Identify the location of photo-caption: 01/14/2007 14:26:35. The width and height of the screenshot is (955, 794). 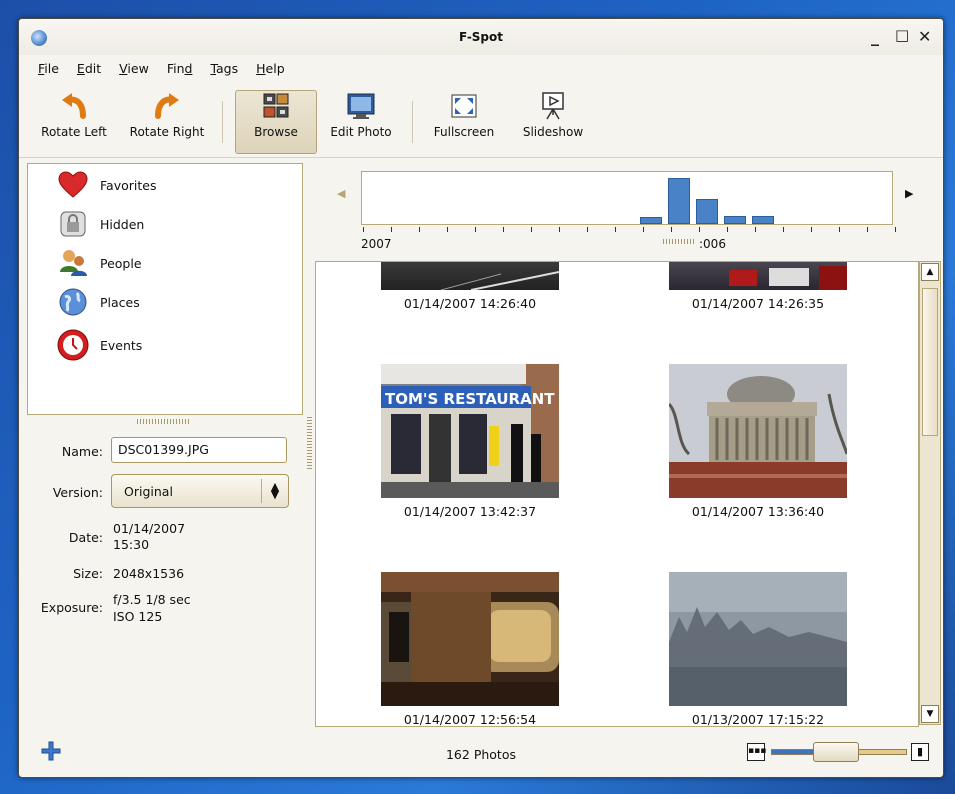
(758, 303).